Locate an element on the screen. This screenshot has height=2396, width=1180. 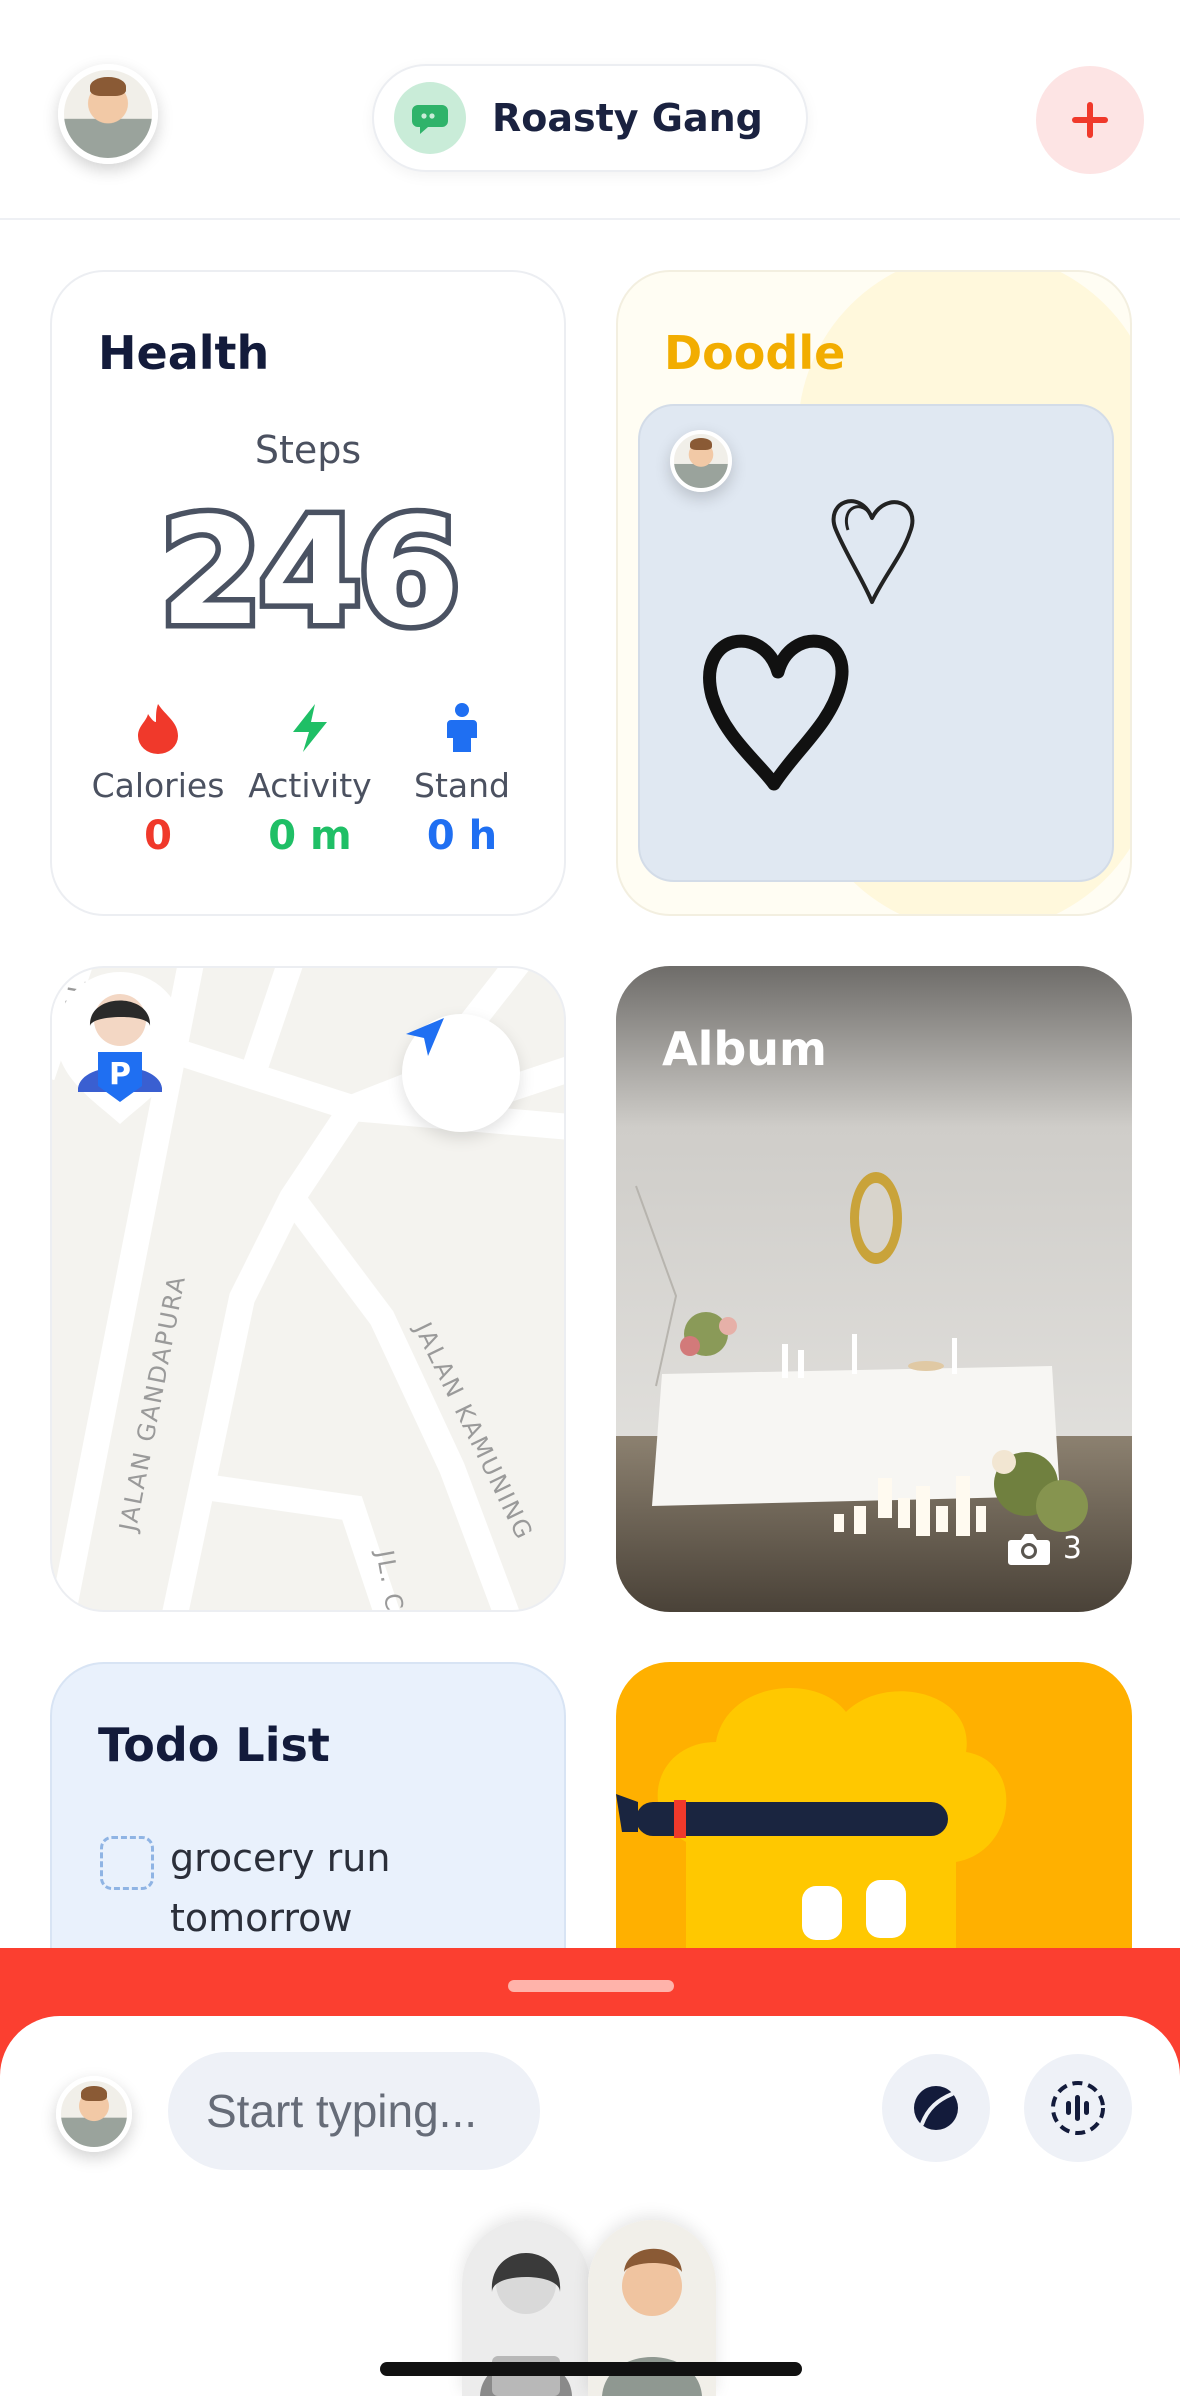
voice-button is located at coordinates (1078, 2108).